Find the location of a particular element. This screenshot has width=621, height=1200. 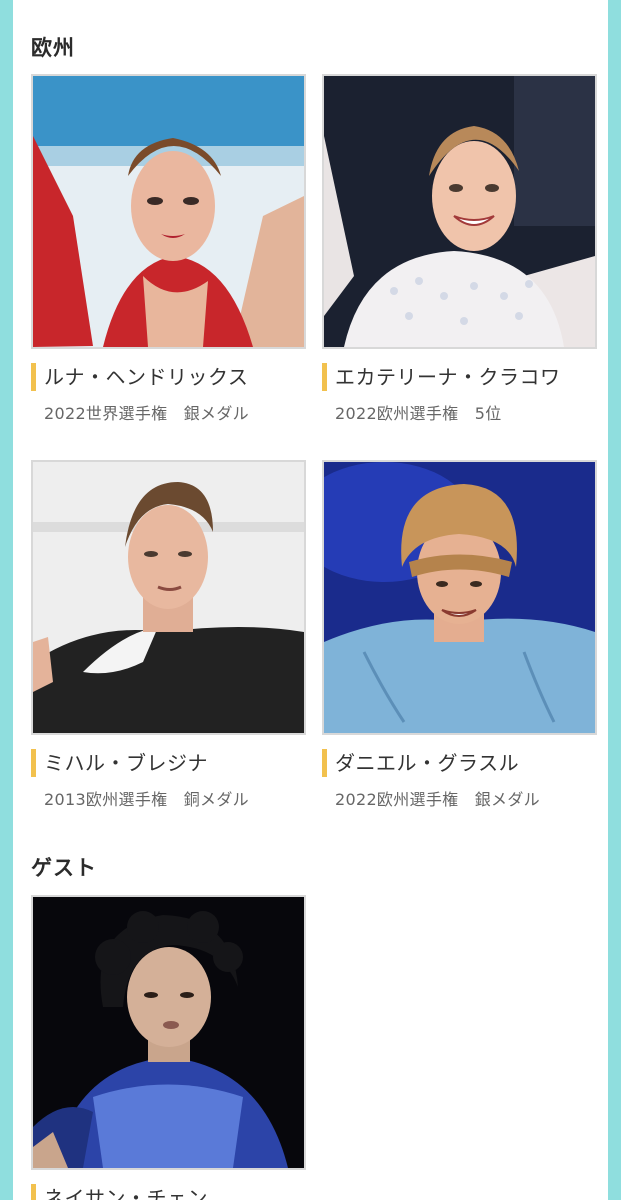

skater-name: ミハル・ブレジナ is located at coordinates (126, 763).